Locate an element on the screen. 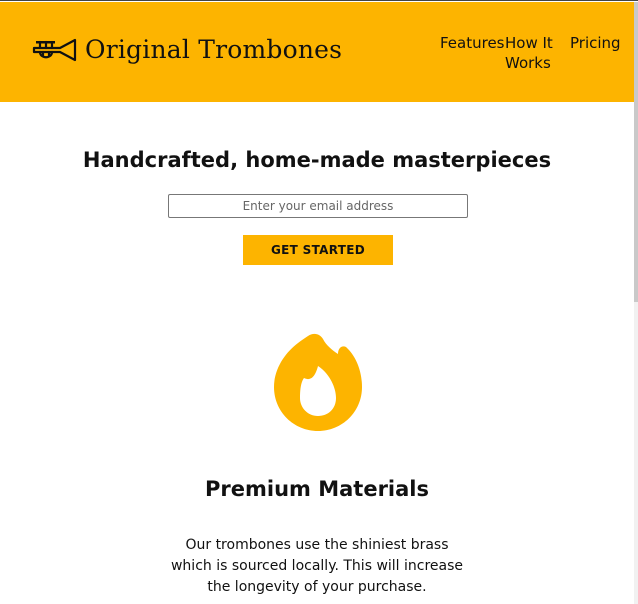 The image size is (638, 604). main-nav: Features How It Works Pricing is located at coordinates (531, 57).